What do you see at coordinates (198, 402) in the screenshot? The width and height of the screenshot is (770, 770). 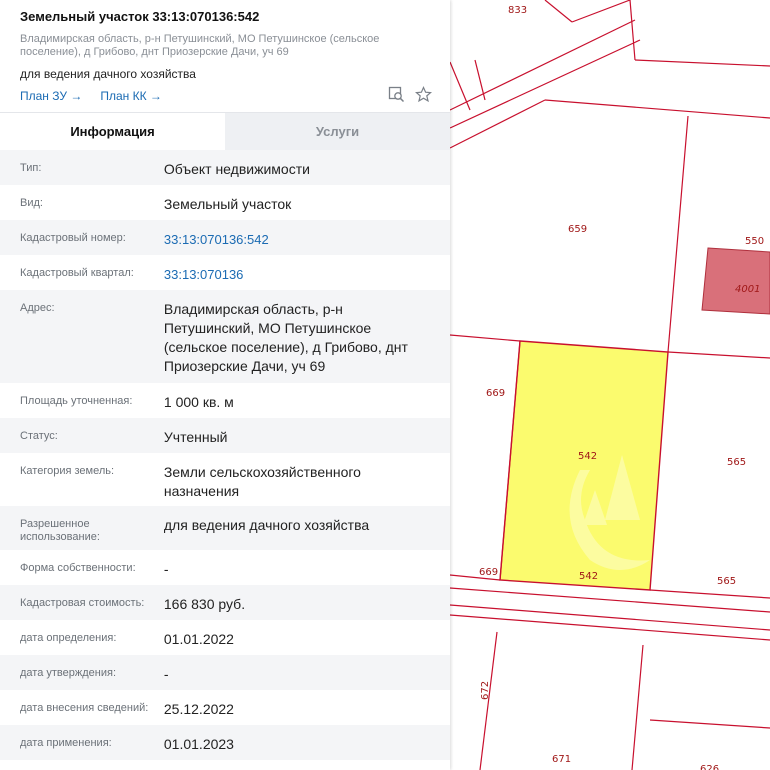 I see `detail-value: 1 000 кв. м` at bounding box center [198, 402].